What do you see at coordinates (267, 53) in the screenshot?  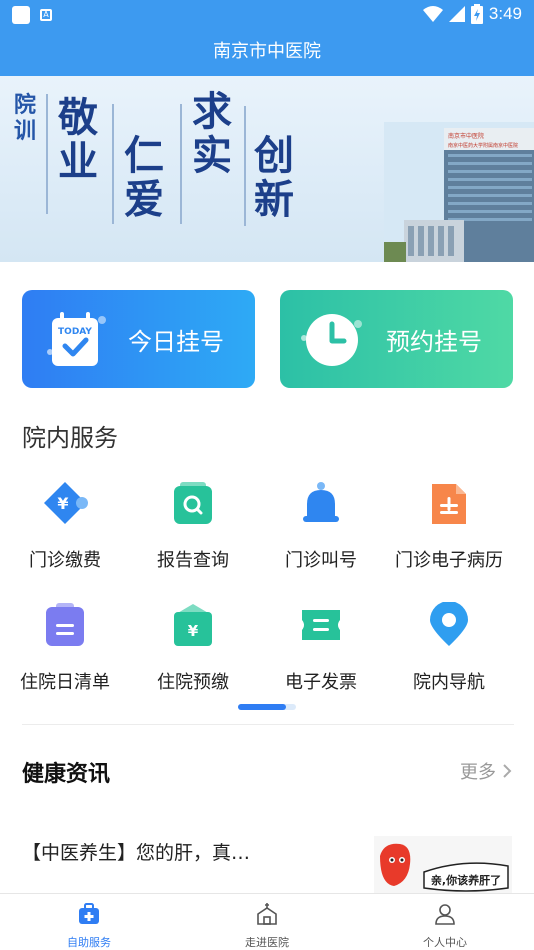 I see `page-title: 南京市中医院` at bounding box center [267, 53].